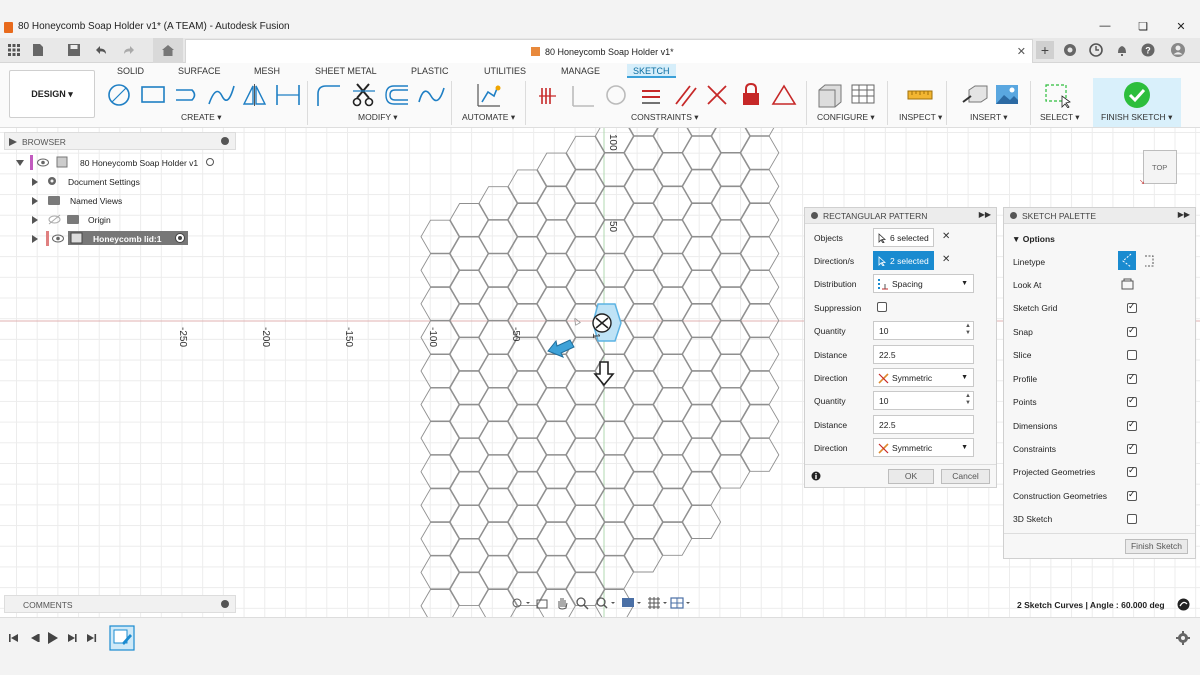 The width and height of the screenshot is (1200, 675). Describe the element at coordinates (923, 424) in the screenshot. I see `distance-2-input: 22.5` at that location.